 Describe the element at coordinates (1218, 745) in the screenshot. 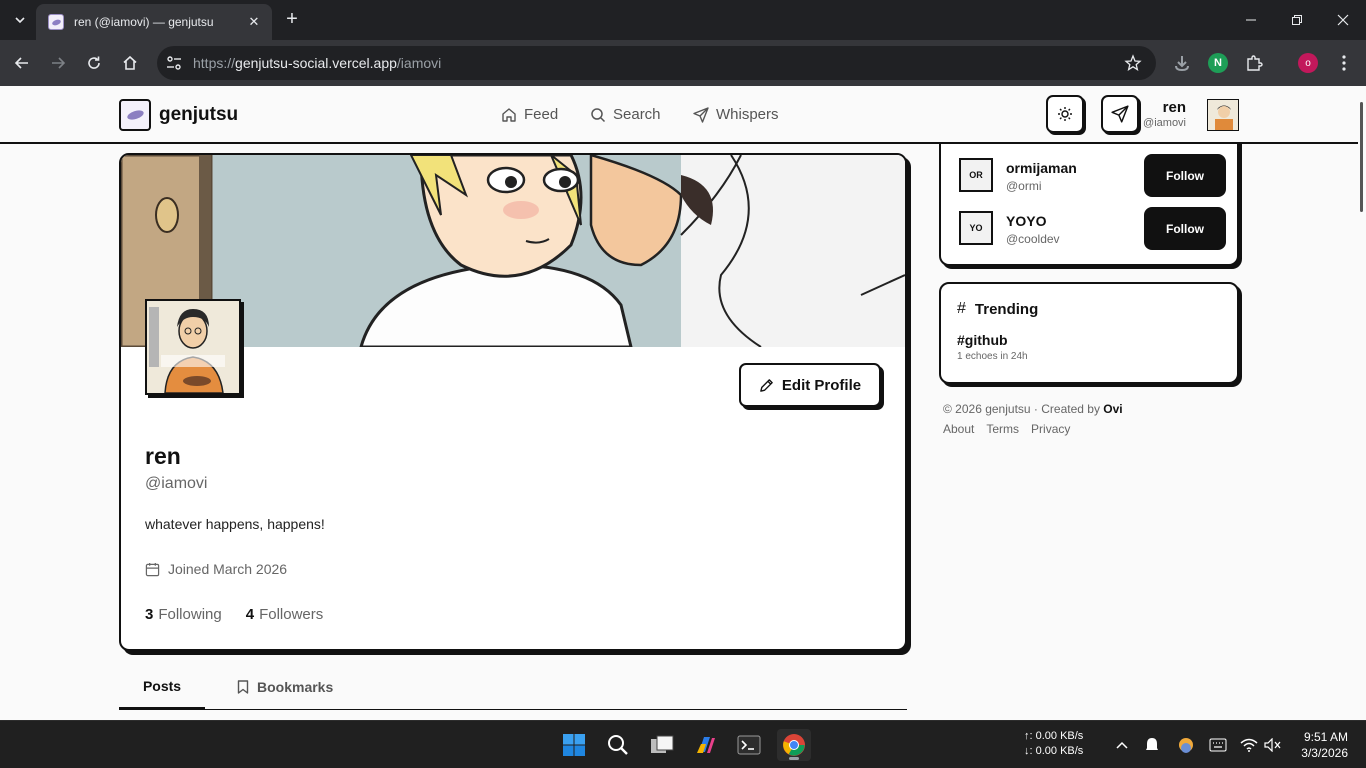

I see `keyboard-icon` at that location.